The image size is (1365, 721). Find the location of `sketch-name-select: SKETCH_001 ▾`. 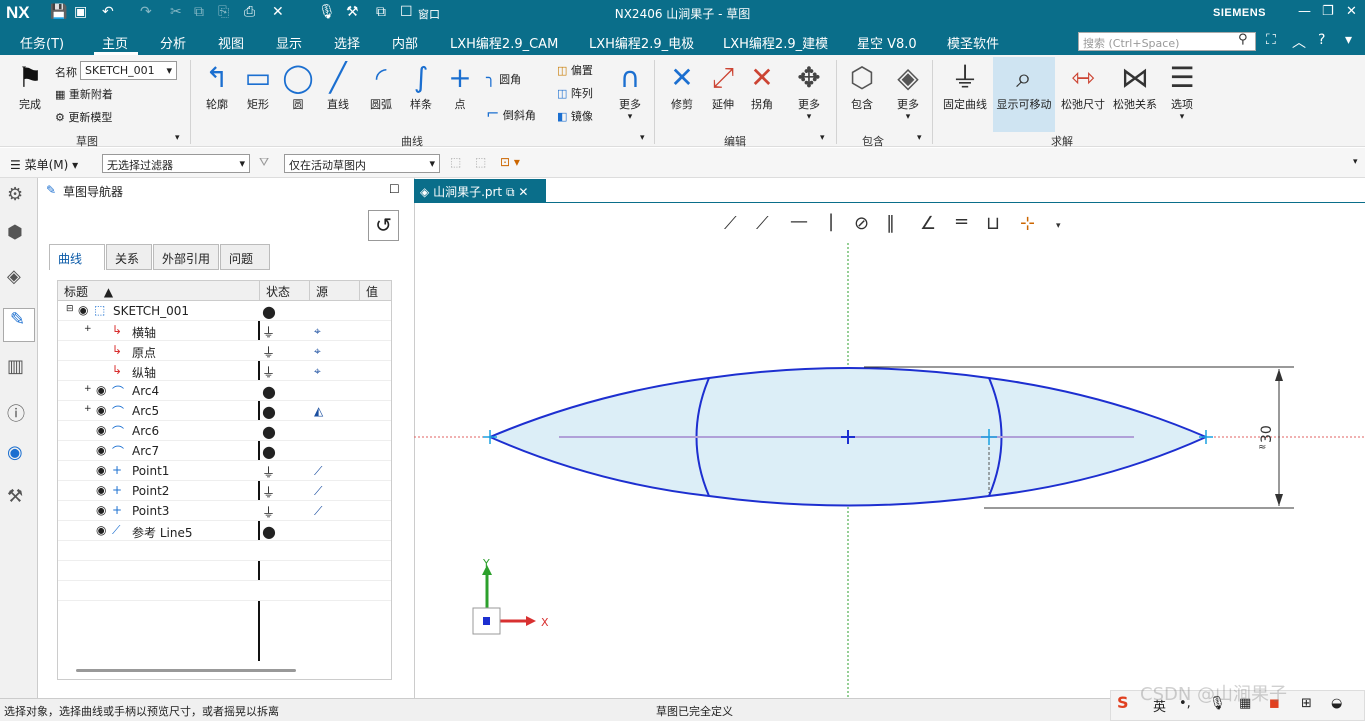

sketch-name-select: SKETCH_001 ▾ is located at coordinates (128, 70).